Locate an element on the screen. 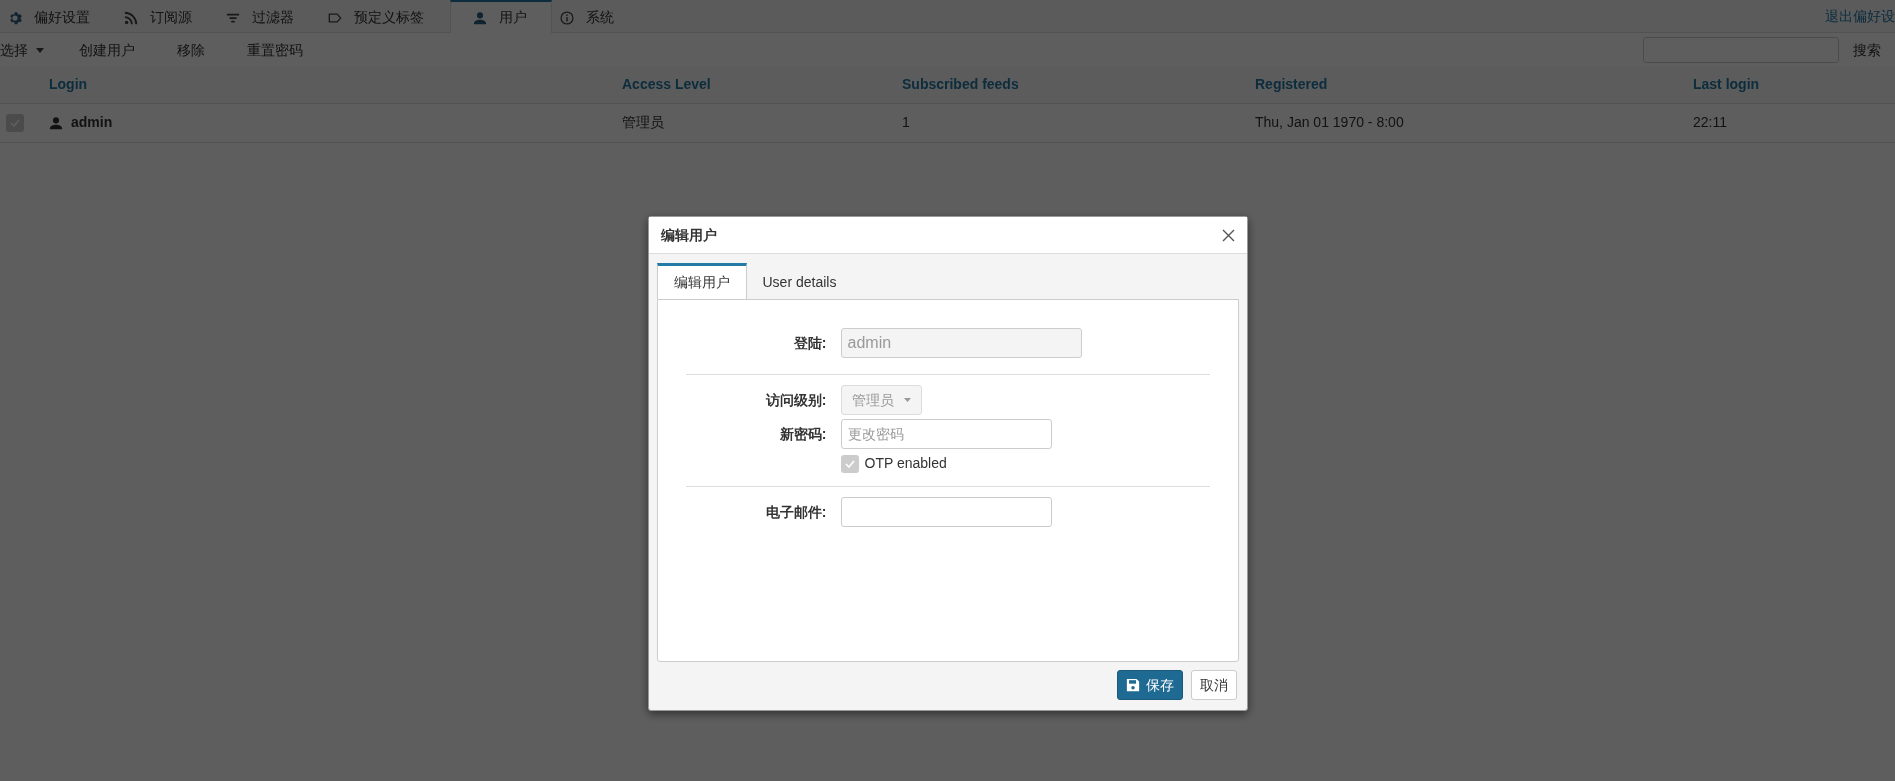 The height and width of the screenshot is (781, 1895). input-field is located at coordinates (946, 512).